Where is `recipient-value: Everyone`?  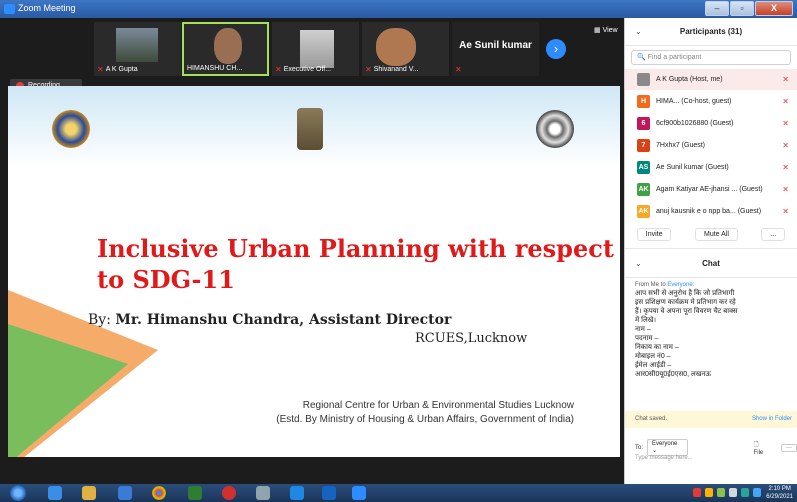
recipient-value: Everyone is located at coordinates (665, 444).